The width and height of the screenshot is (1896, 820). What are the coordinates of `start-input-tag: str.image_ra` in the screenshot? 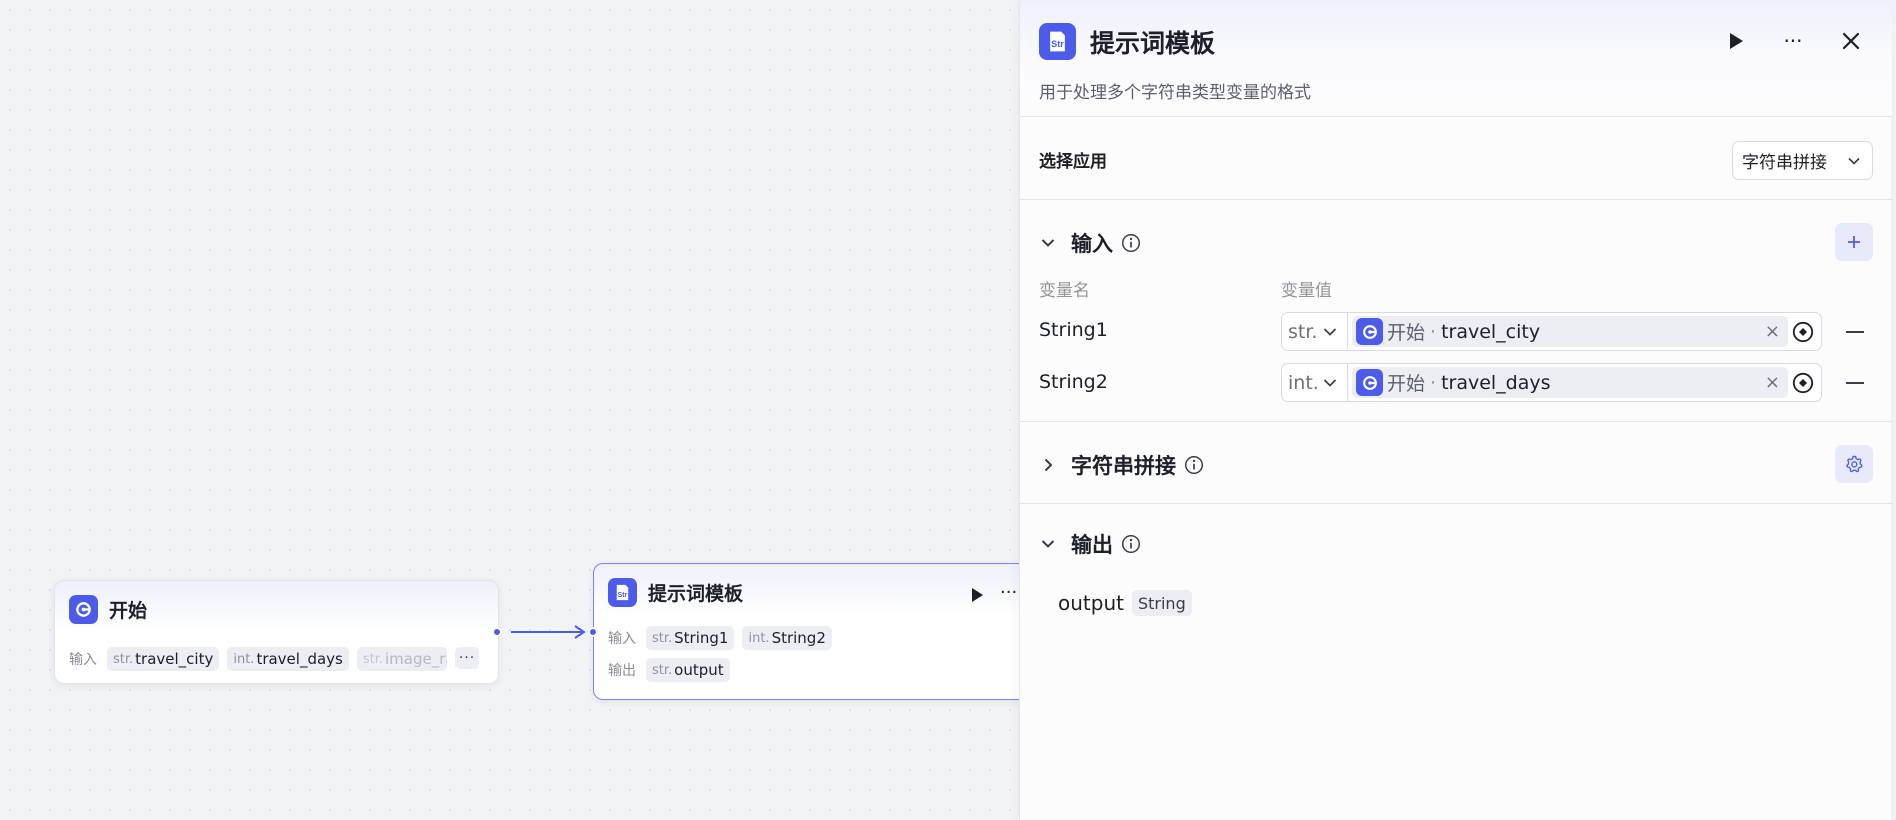 It's located at (401, 659).